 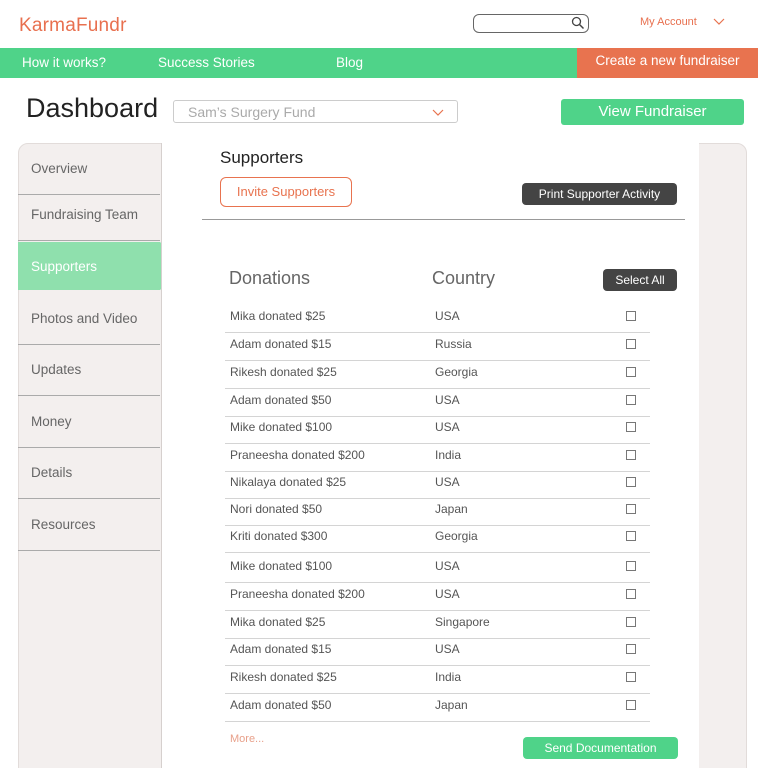 What do you see at coordinates (89, 266) in the screenshot?
I see `sidebar-item-supporters: Supporters` at bounding box center [89, 266].